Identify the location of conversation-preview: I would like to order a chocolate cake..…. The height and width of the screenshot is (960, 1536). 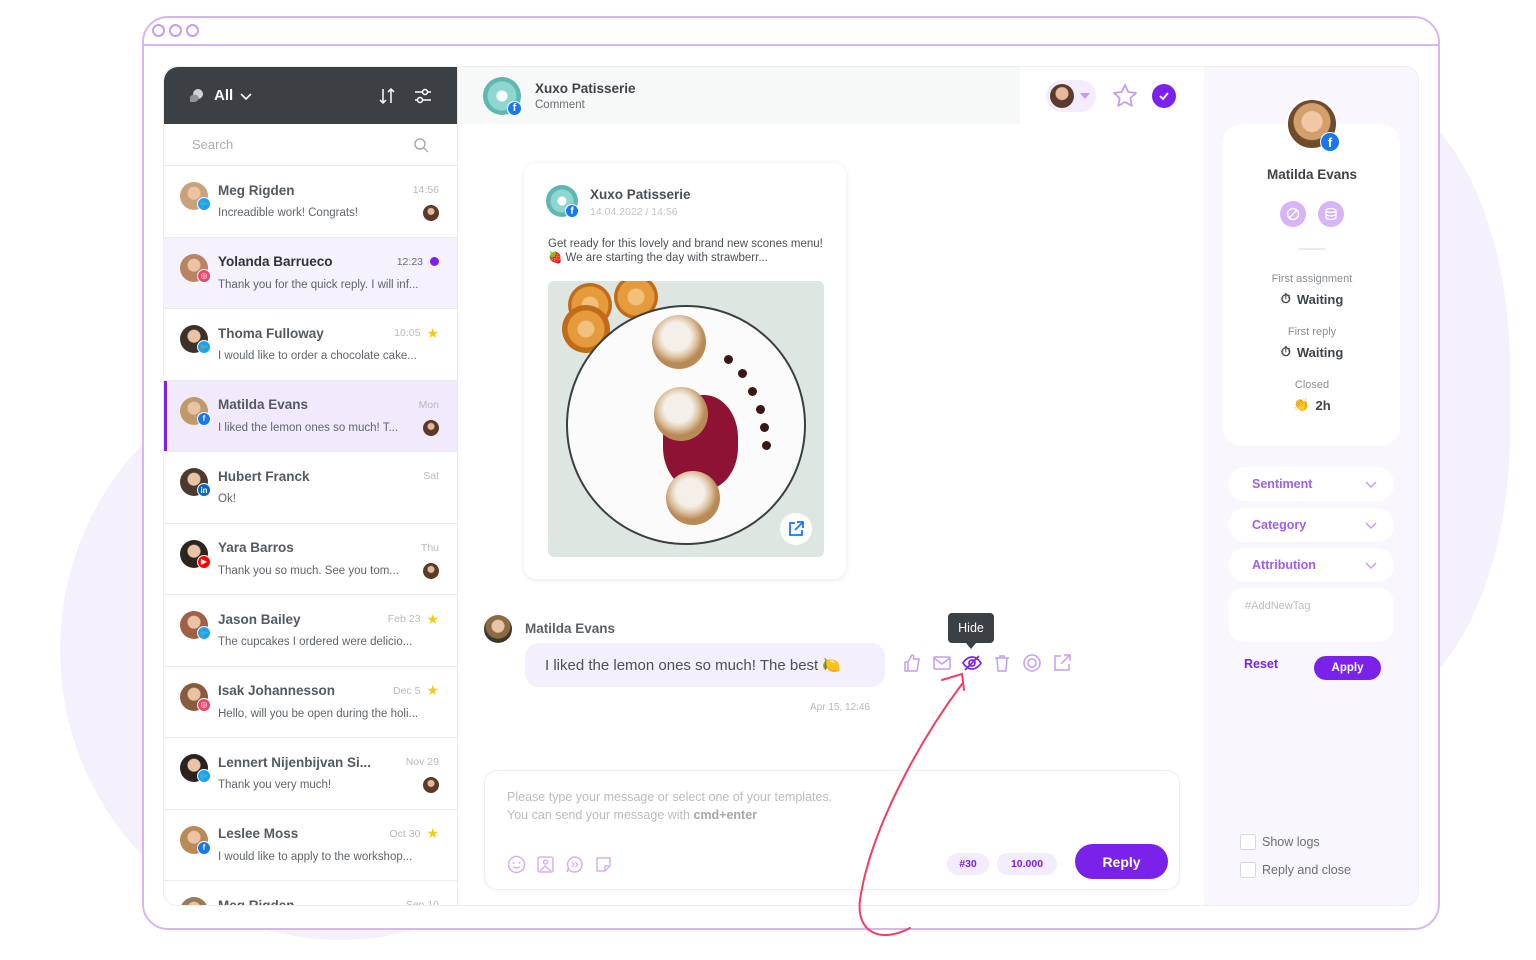
(317, 356).